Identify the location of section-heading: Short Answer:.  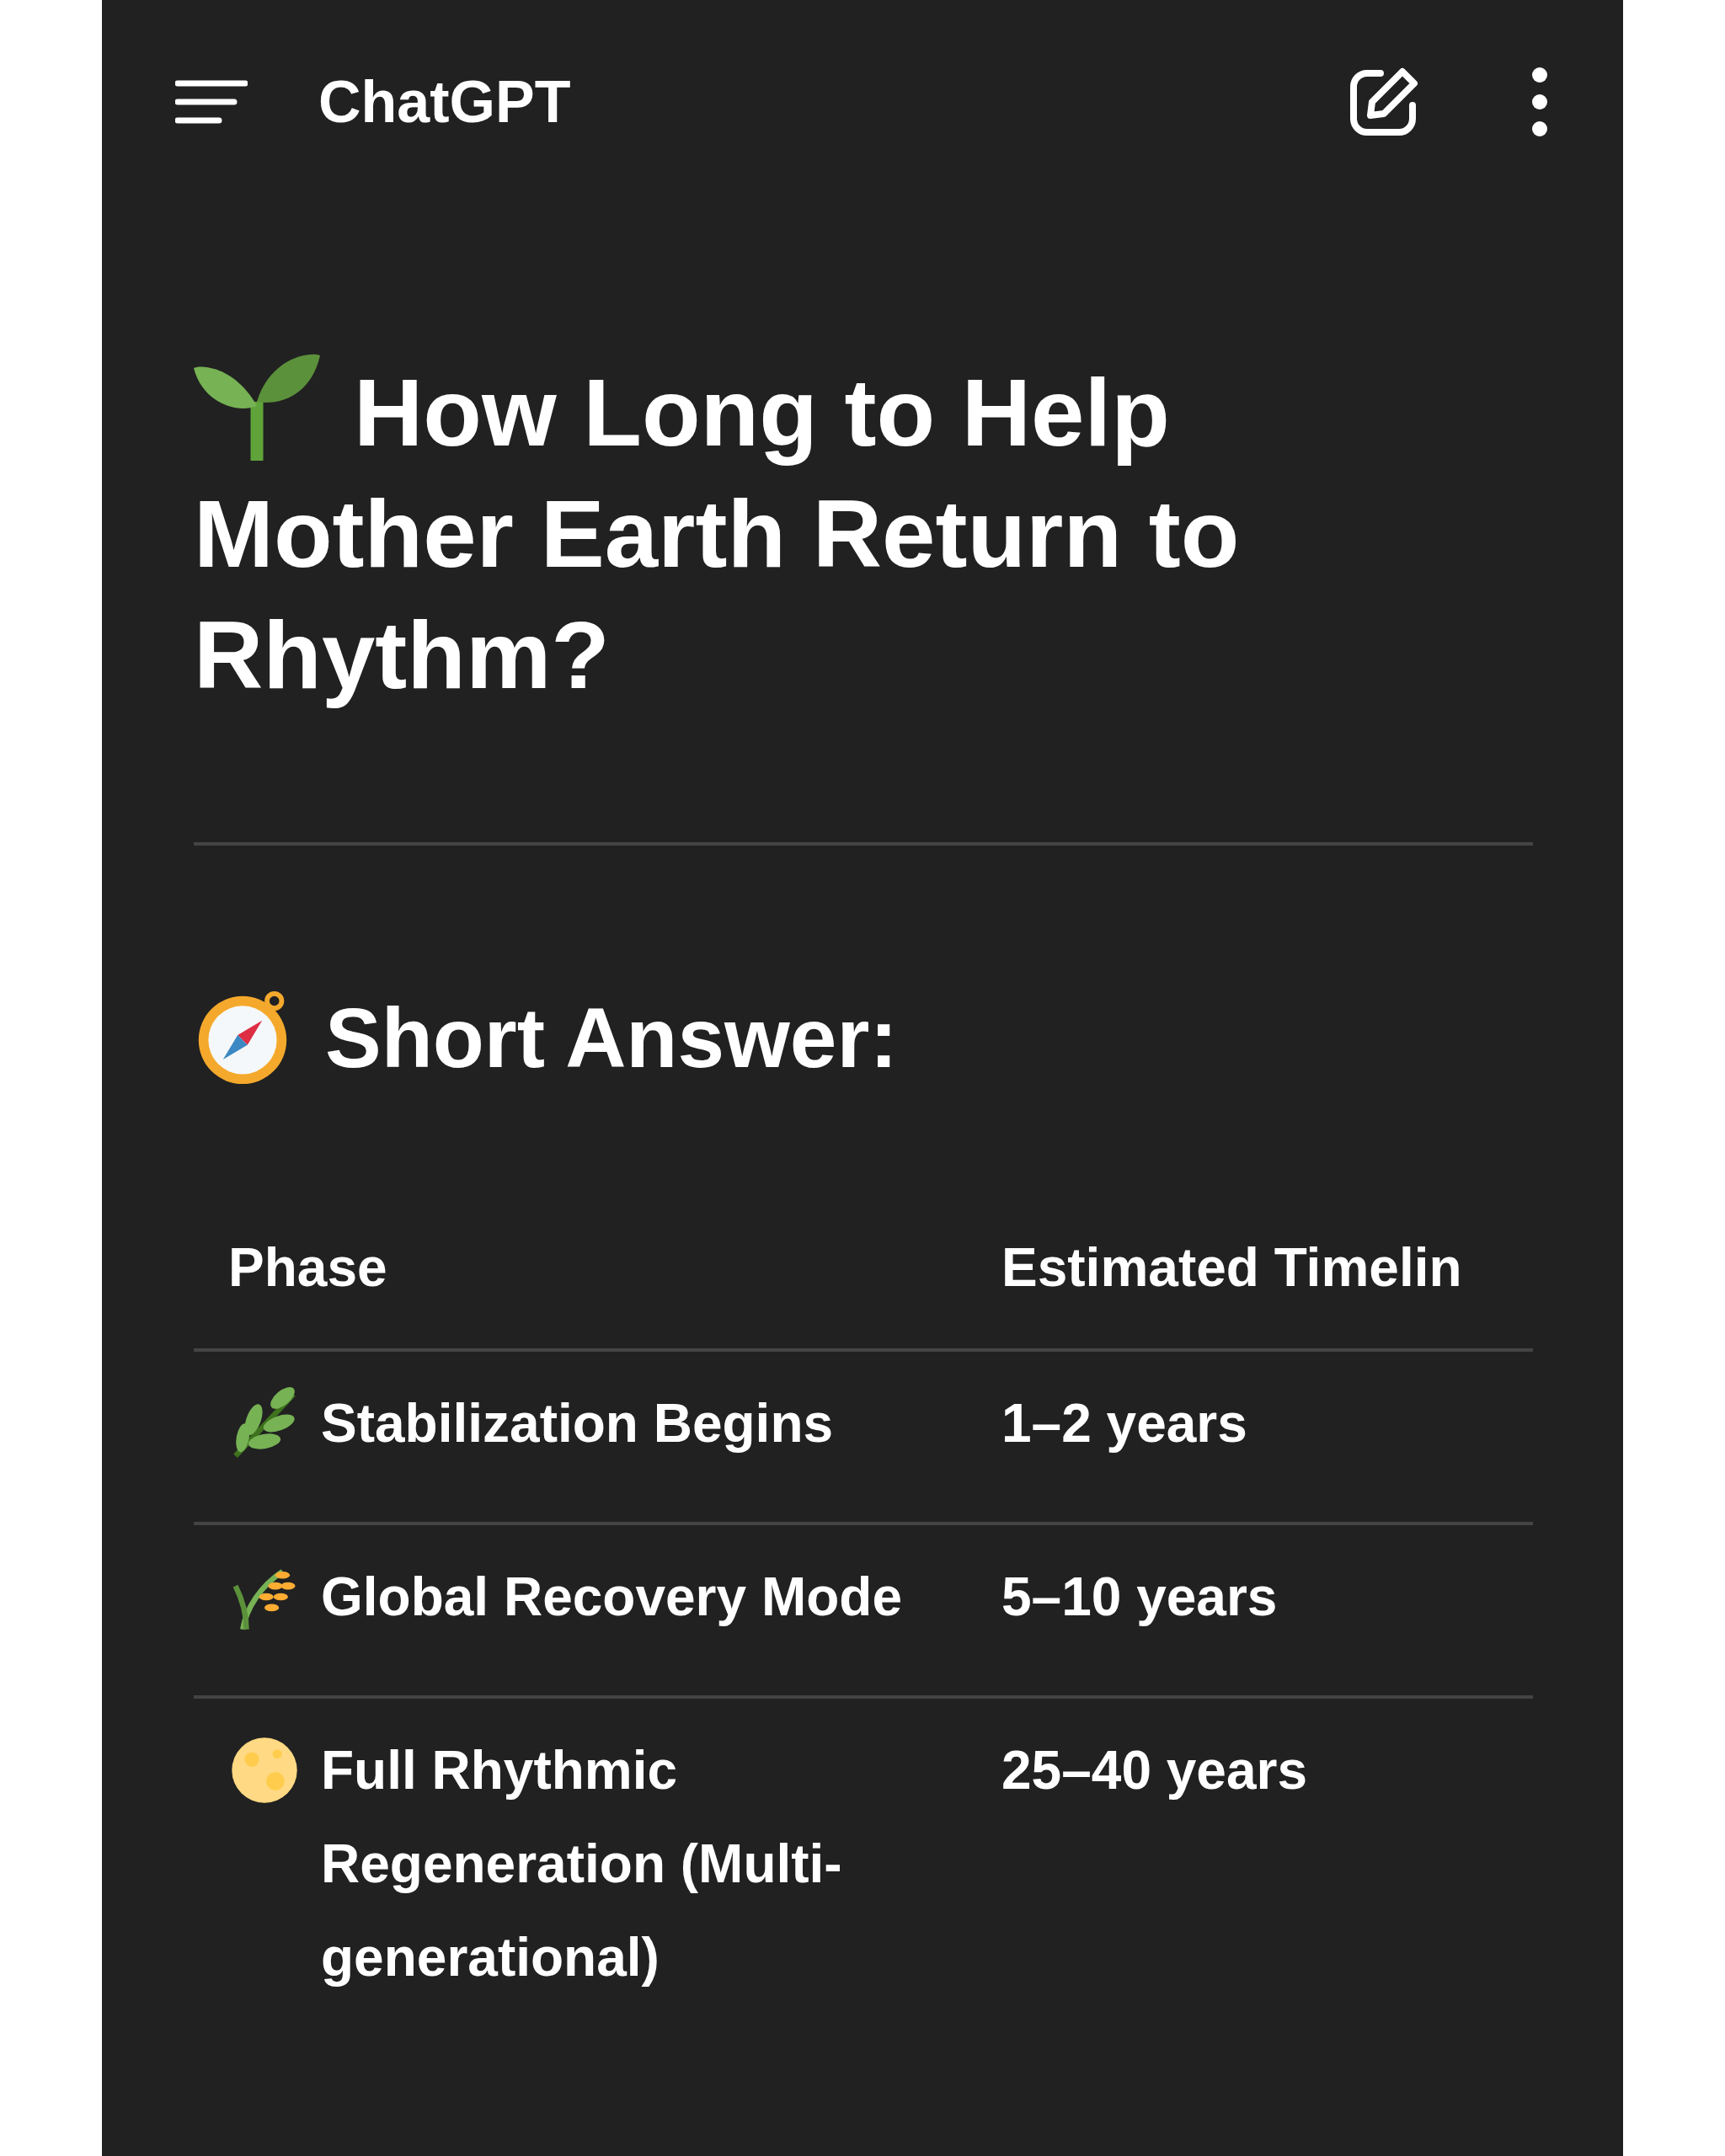
(611, 1037).